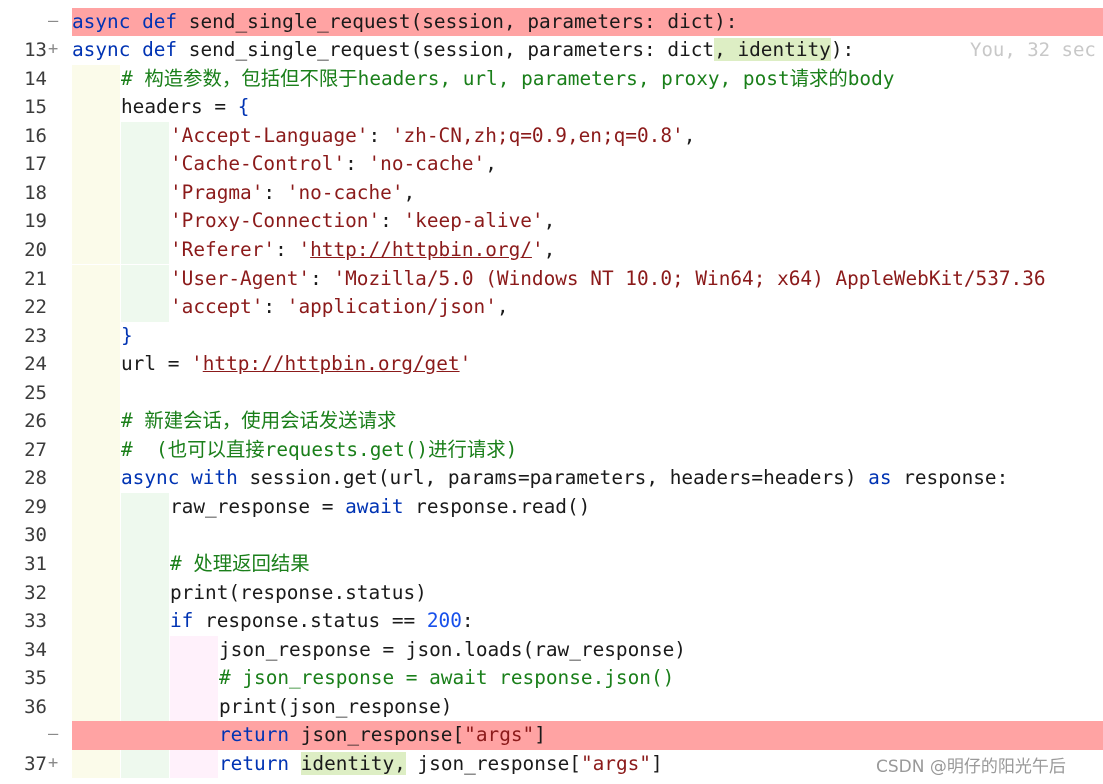 The height and width of the screenshot is (784, 1103). What do you see at coordinates (587, 564) in the screenshot?
I see `code-text: # 处理返回结果` at bounding box center [587, 564].